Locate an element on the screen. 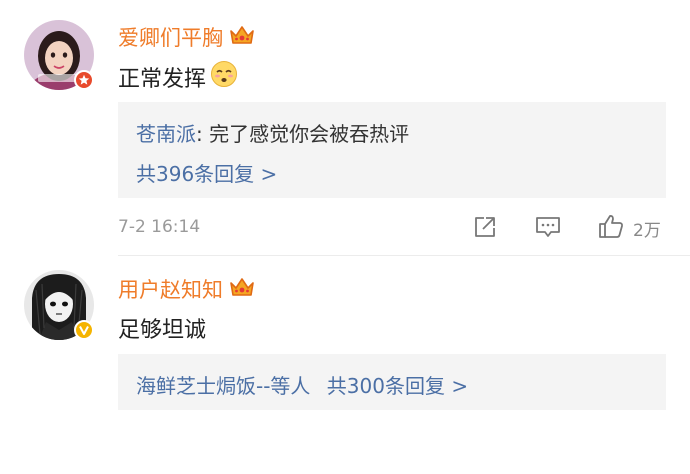 The width and height of the screenshot is (690, 474). vip-badge is located at coordinates (84, 80).